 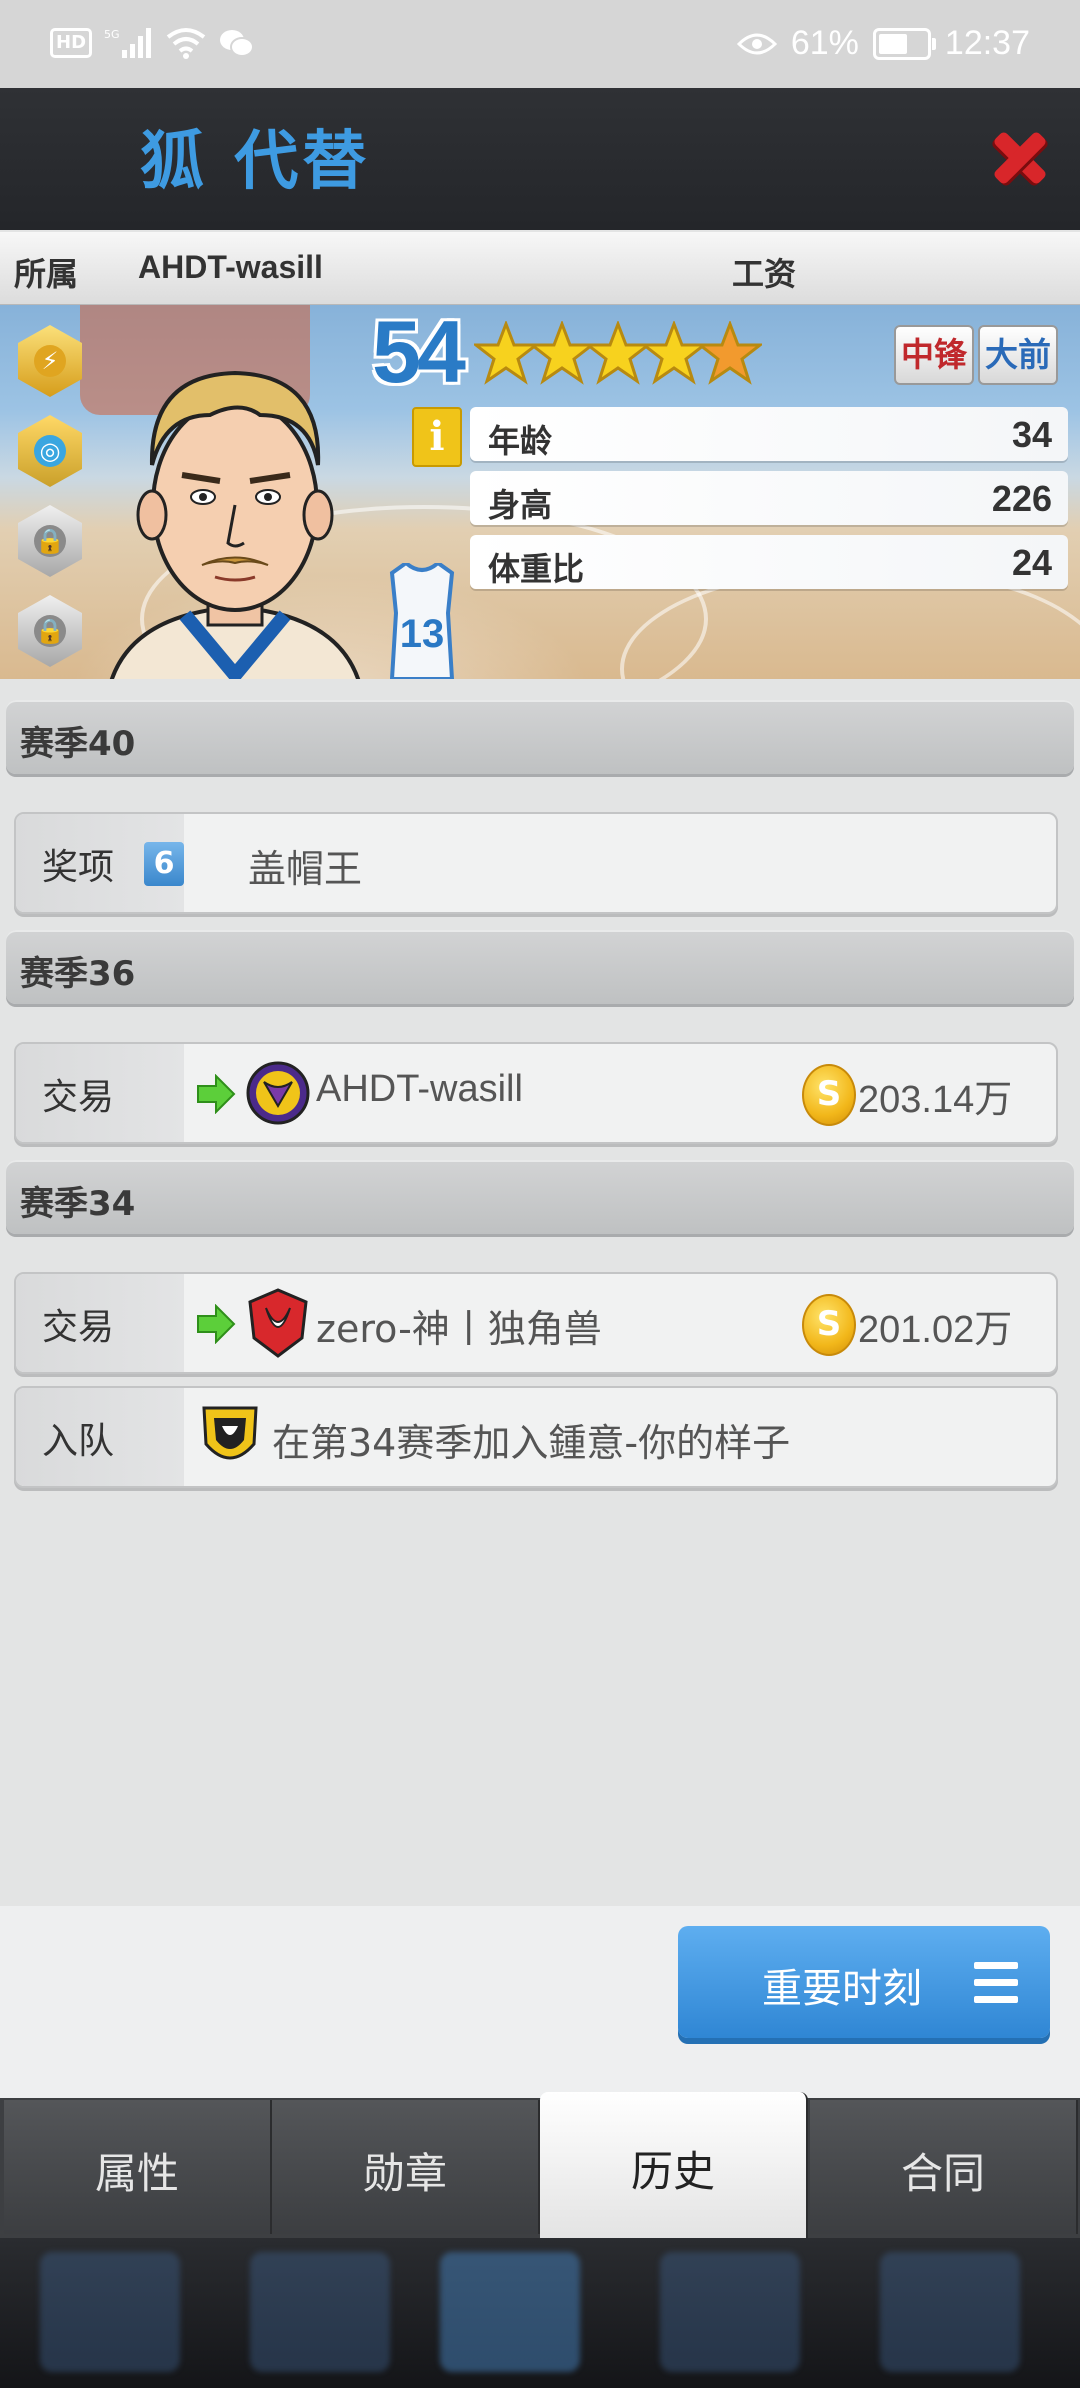 What do you see at coordinates (996, 1984) in the screenshot?
I see `menu-icon` at bounding box center [996, 1984].